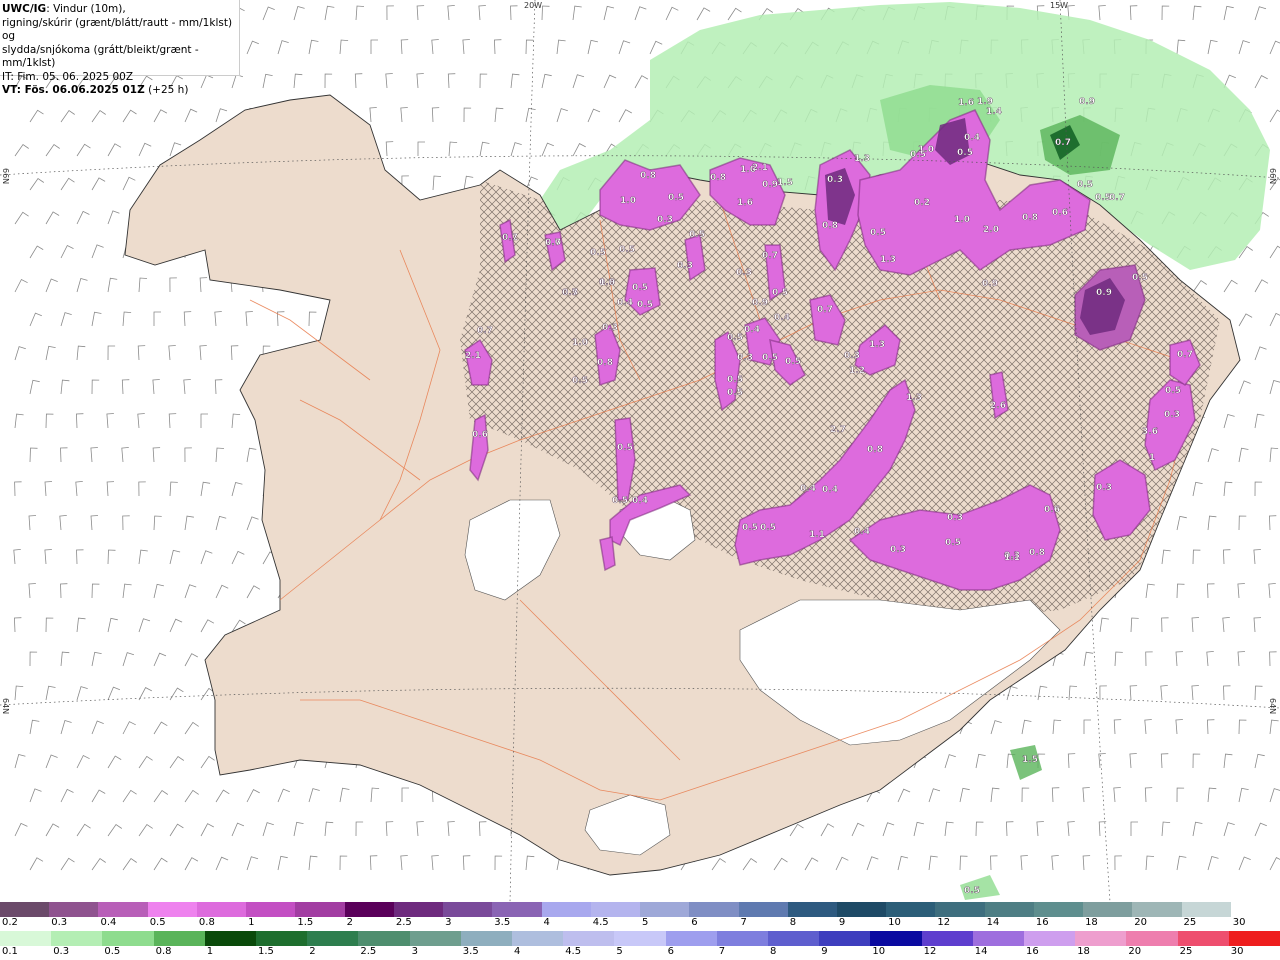 The image size is (1280, 960). Describe the element at coordinates (10, 951) in the screenshot. I see `legend-label: 0.1` at that location.